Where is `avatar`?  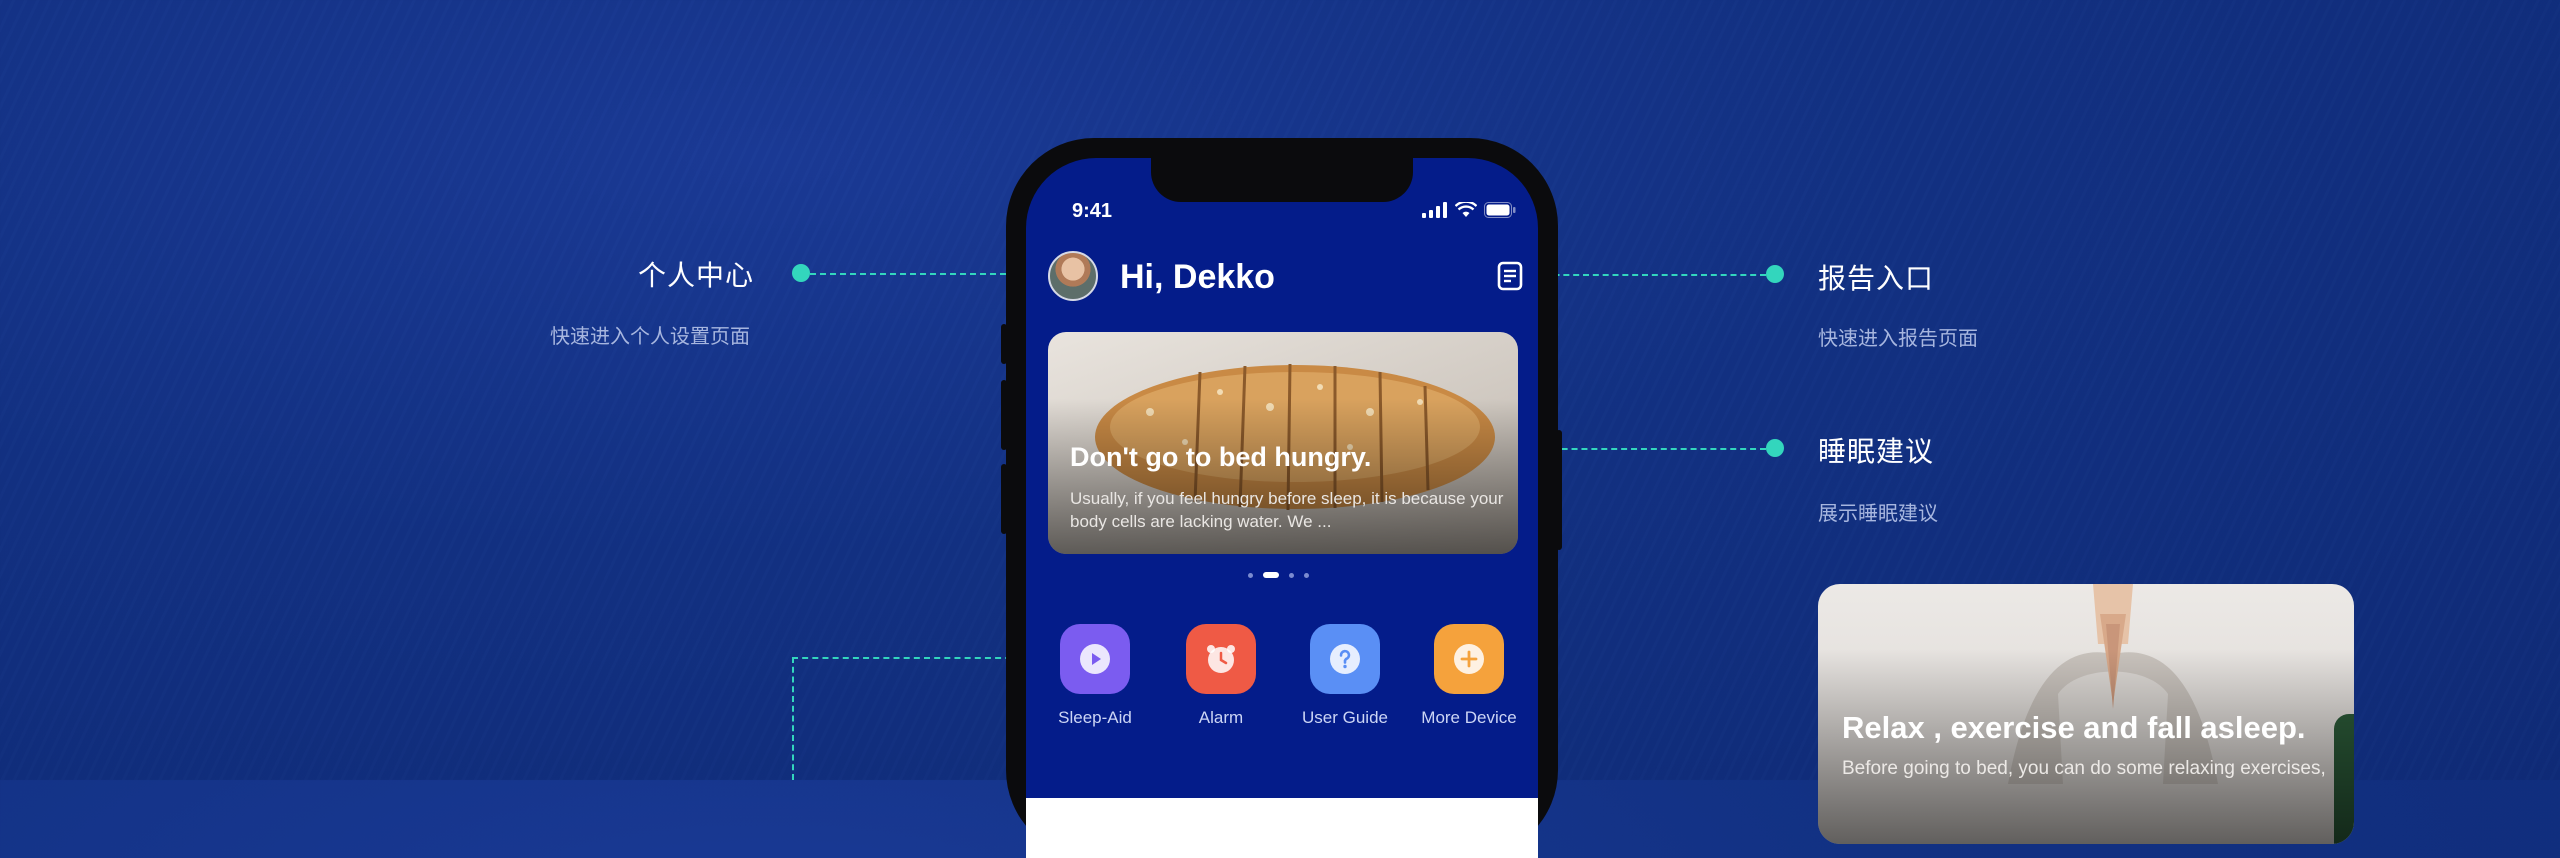 avatar is located at coordinates (1073, 276).